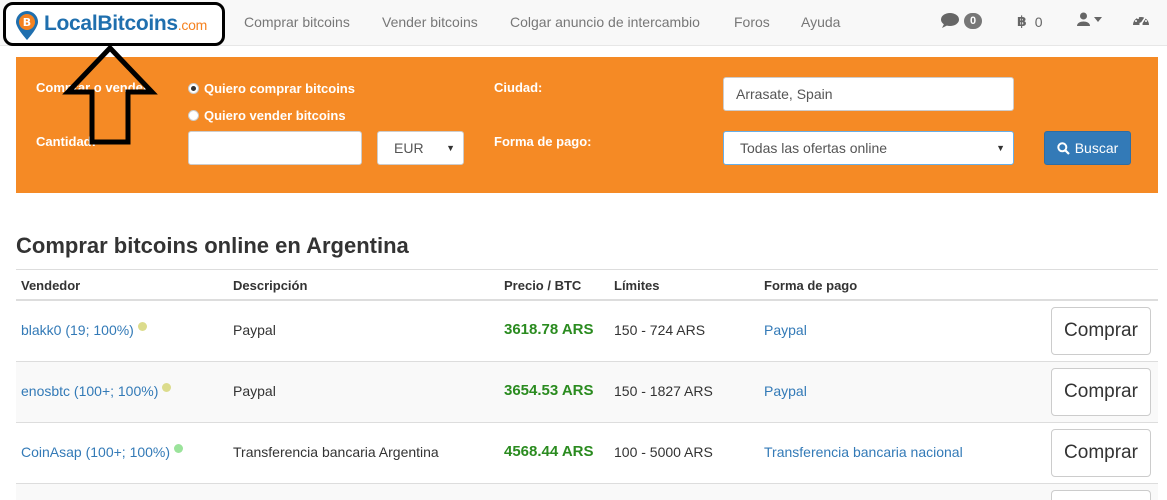 The width and height of the screenshot is (1167, 500). I want to click on currency-select: EUR ▼, so click(420, 148).